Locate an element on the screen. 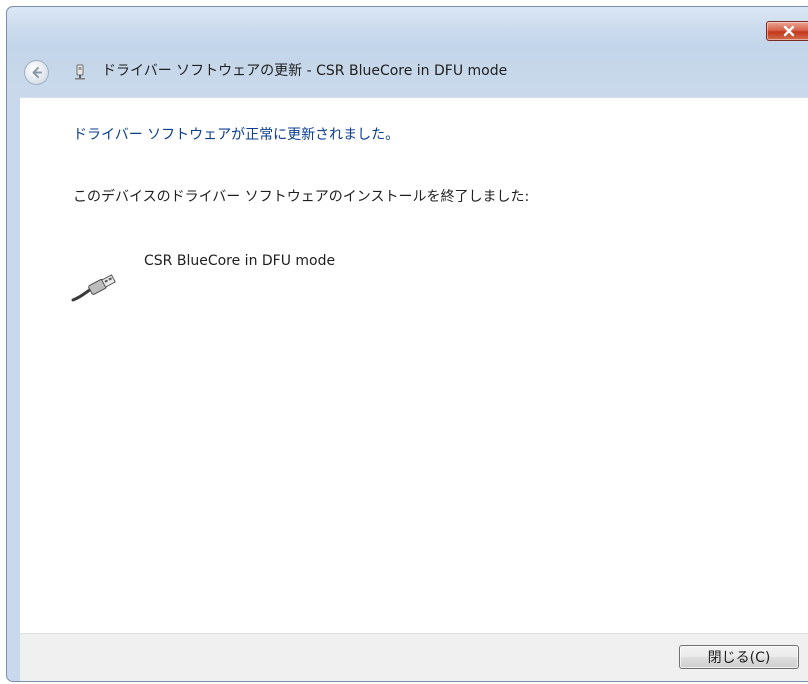 This screenshot has height=684, width=808. finished-message: このデバイスのドライバー ソフトウェアのインストールを終了しました: is located at coordinates (301, 197).